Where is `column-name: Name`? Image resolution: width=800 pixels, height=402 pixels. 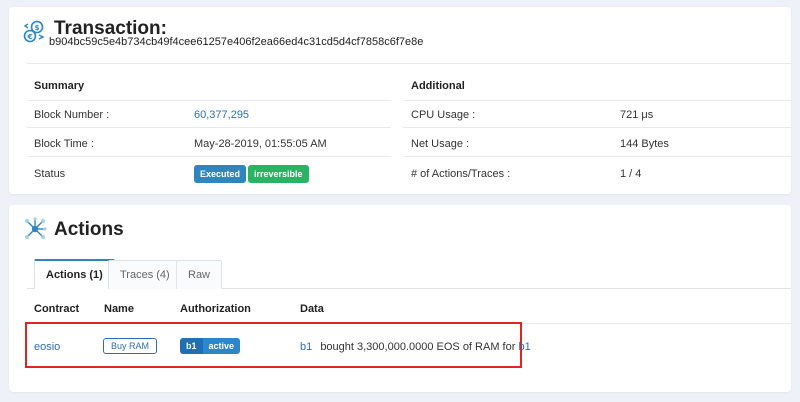 column-name: Name is located at coordinates (119, 309).